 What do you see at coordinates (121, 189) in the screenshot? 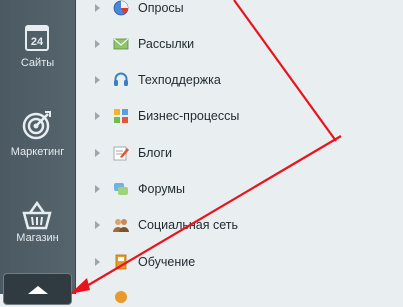
I see `forum-bubbles-icon` at bounding box center [121, 189].